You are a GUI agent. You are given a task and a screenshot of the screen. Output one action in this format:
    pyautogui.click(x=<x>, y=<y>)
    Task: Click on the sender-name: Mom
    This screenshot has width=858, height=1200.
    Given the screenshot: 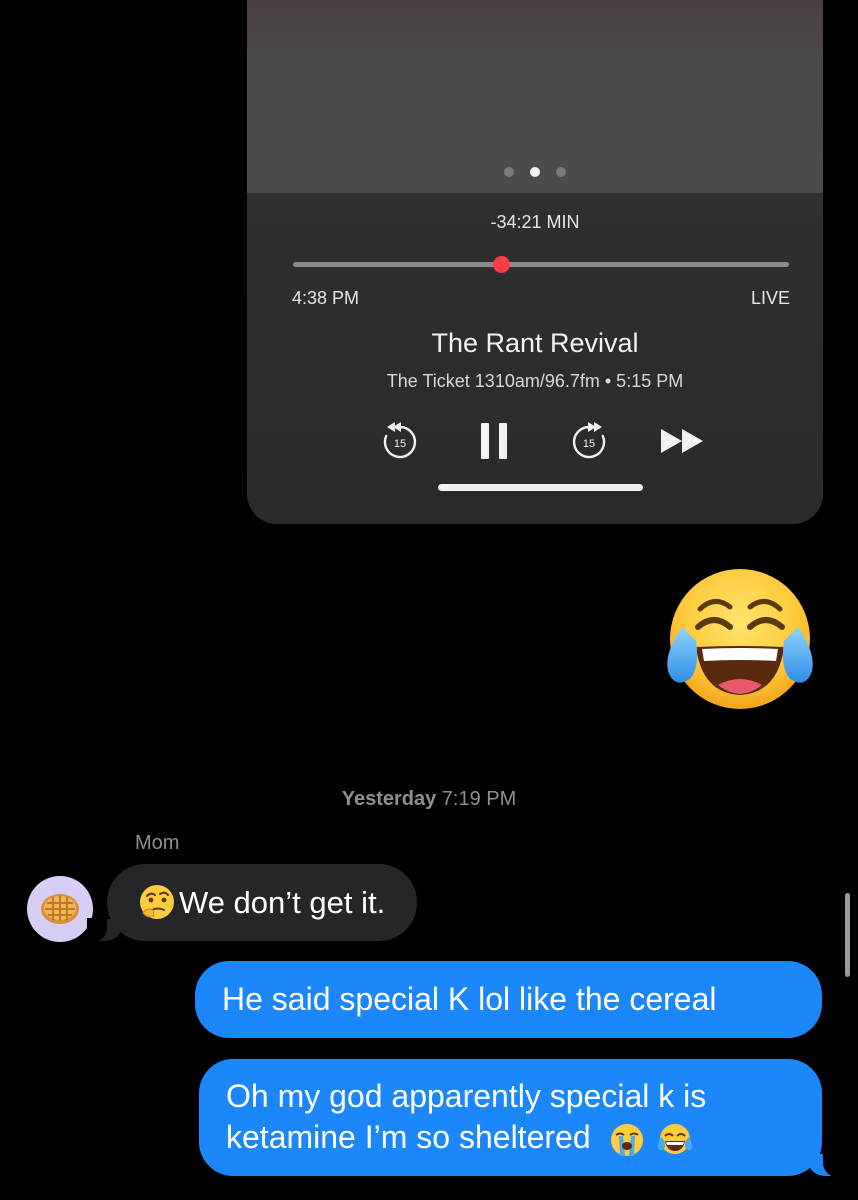 What is the action you would take?
    pyautogui.click(x=157, y=843)
    